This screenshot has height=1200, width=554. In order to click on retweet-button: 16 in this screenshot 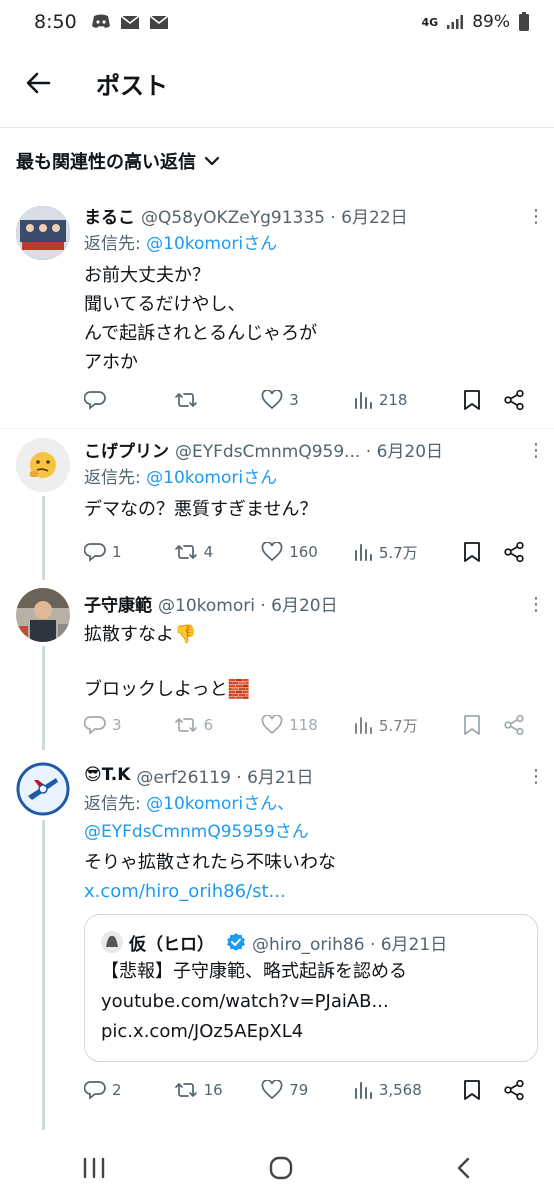, I will do `click(218, 1090)`.